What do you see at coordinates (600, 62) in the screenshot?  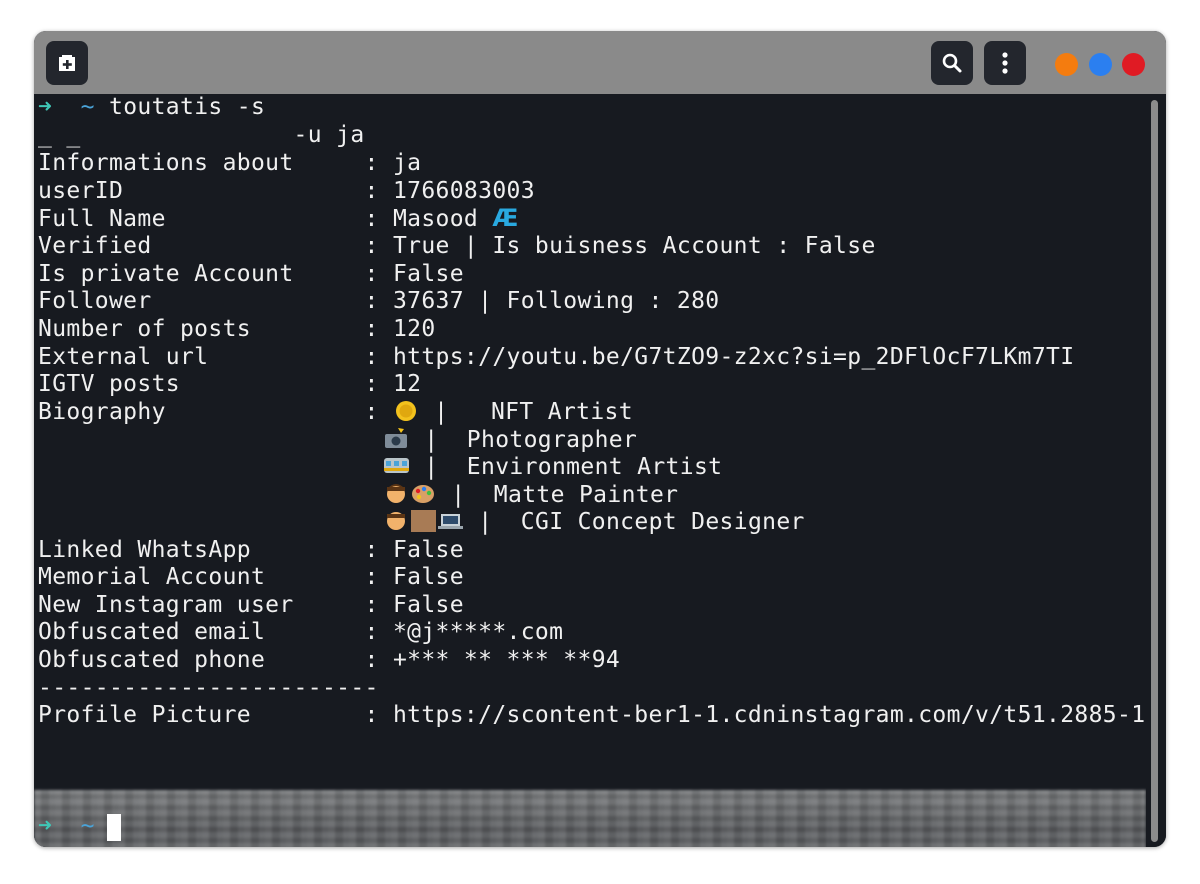 I see `title-bar` at bounding box center [600, 62].